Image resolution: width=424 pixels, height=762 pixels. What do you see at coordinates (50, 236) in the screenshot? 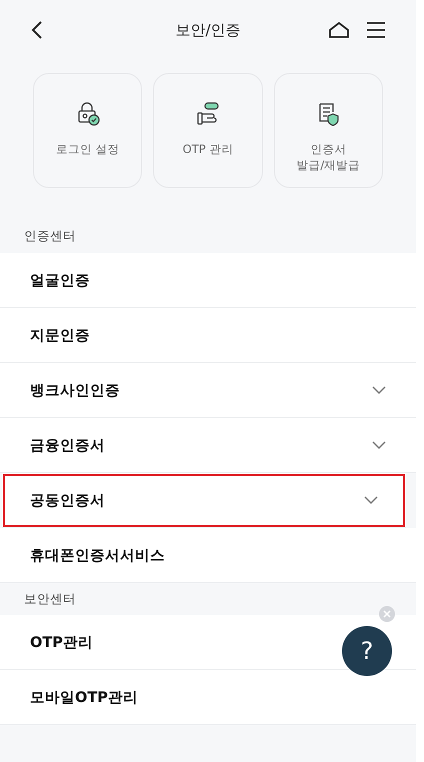
I see `section-title: 인증센터` at bounding box center [50, 236].